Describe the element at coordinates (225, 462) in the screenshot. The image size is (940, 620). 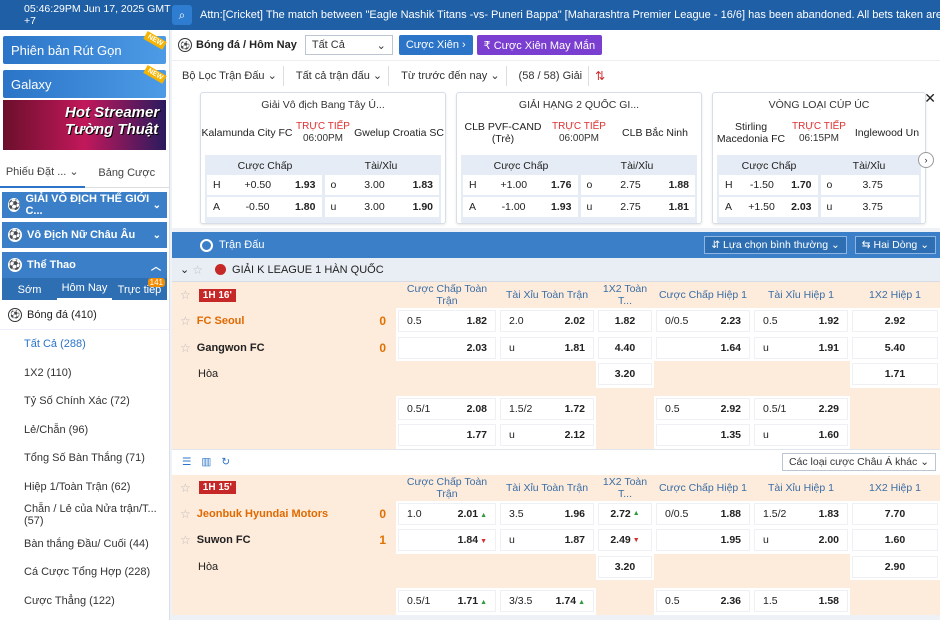
I see `live-tracker-icon: ↻` at that location.